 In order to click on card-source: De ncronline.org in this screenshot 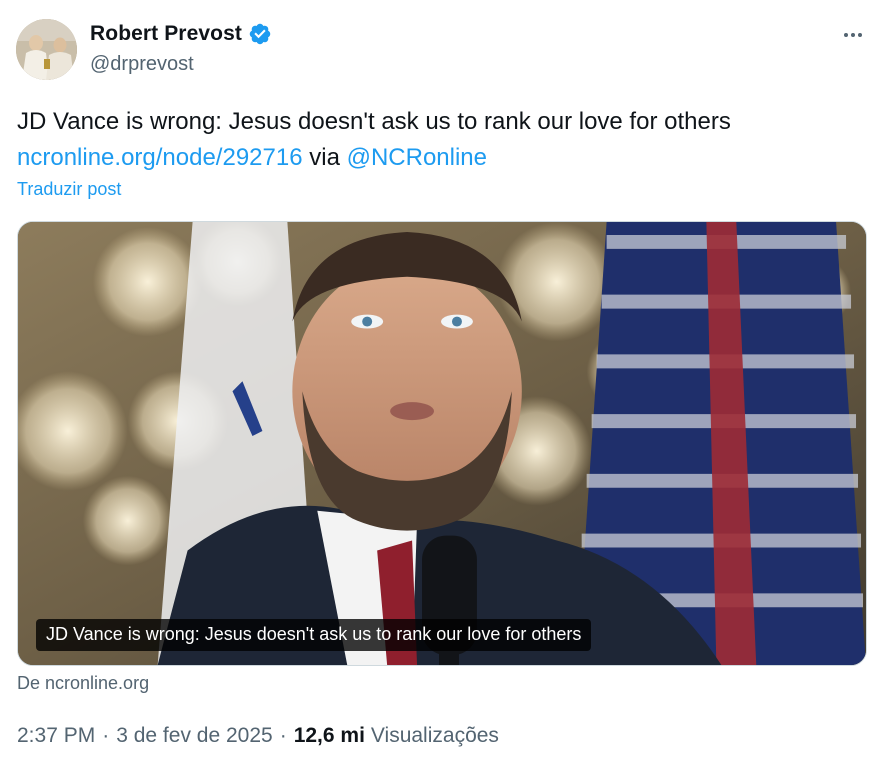, I will do `click(83, 683)`.